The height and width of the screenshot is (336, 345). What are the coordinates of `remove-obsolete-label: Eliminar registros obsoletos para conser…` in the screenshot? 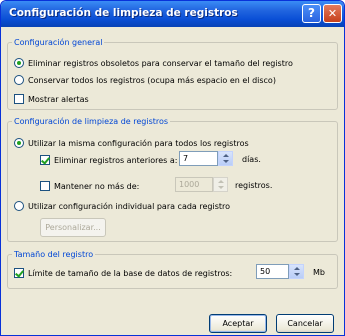 It's located at (160, 63).